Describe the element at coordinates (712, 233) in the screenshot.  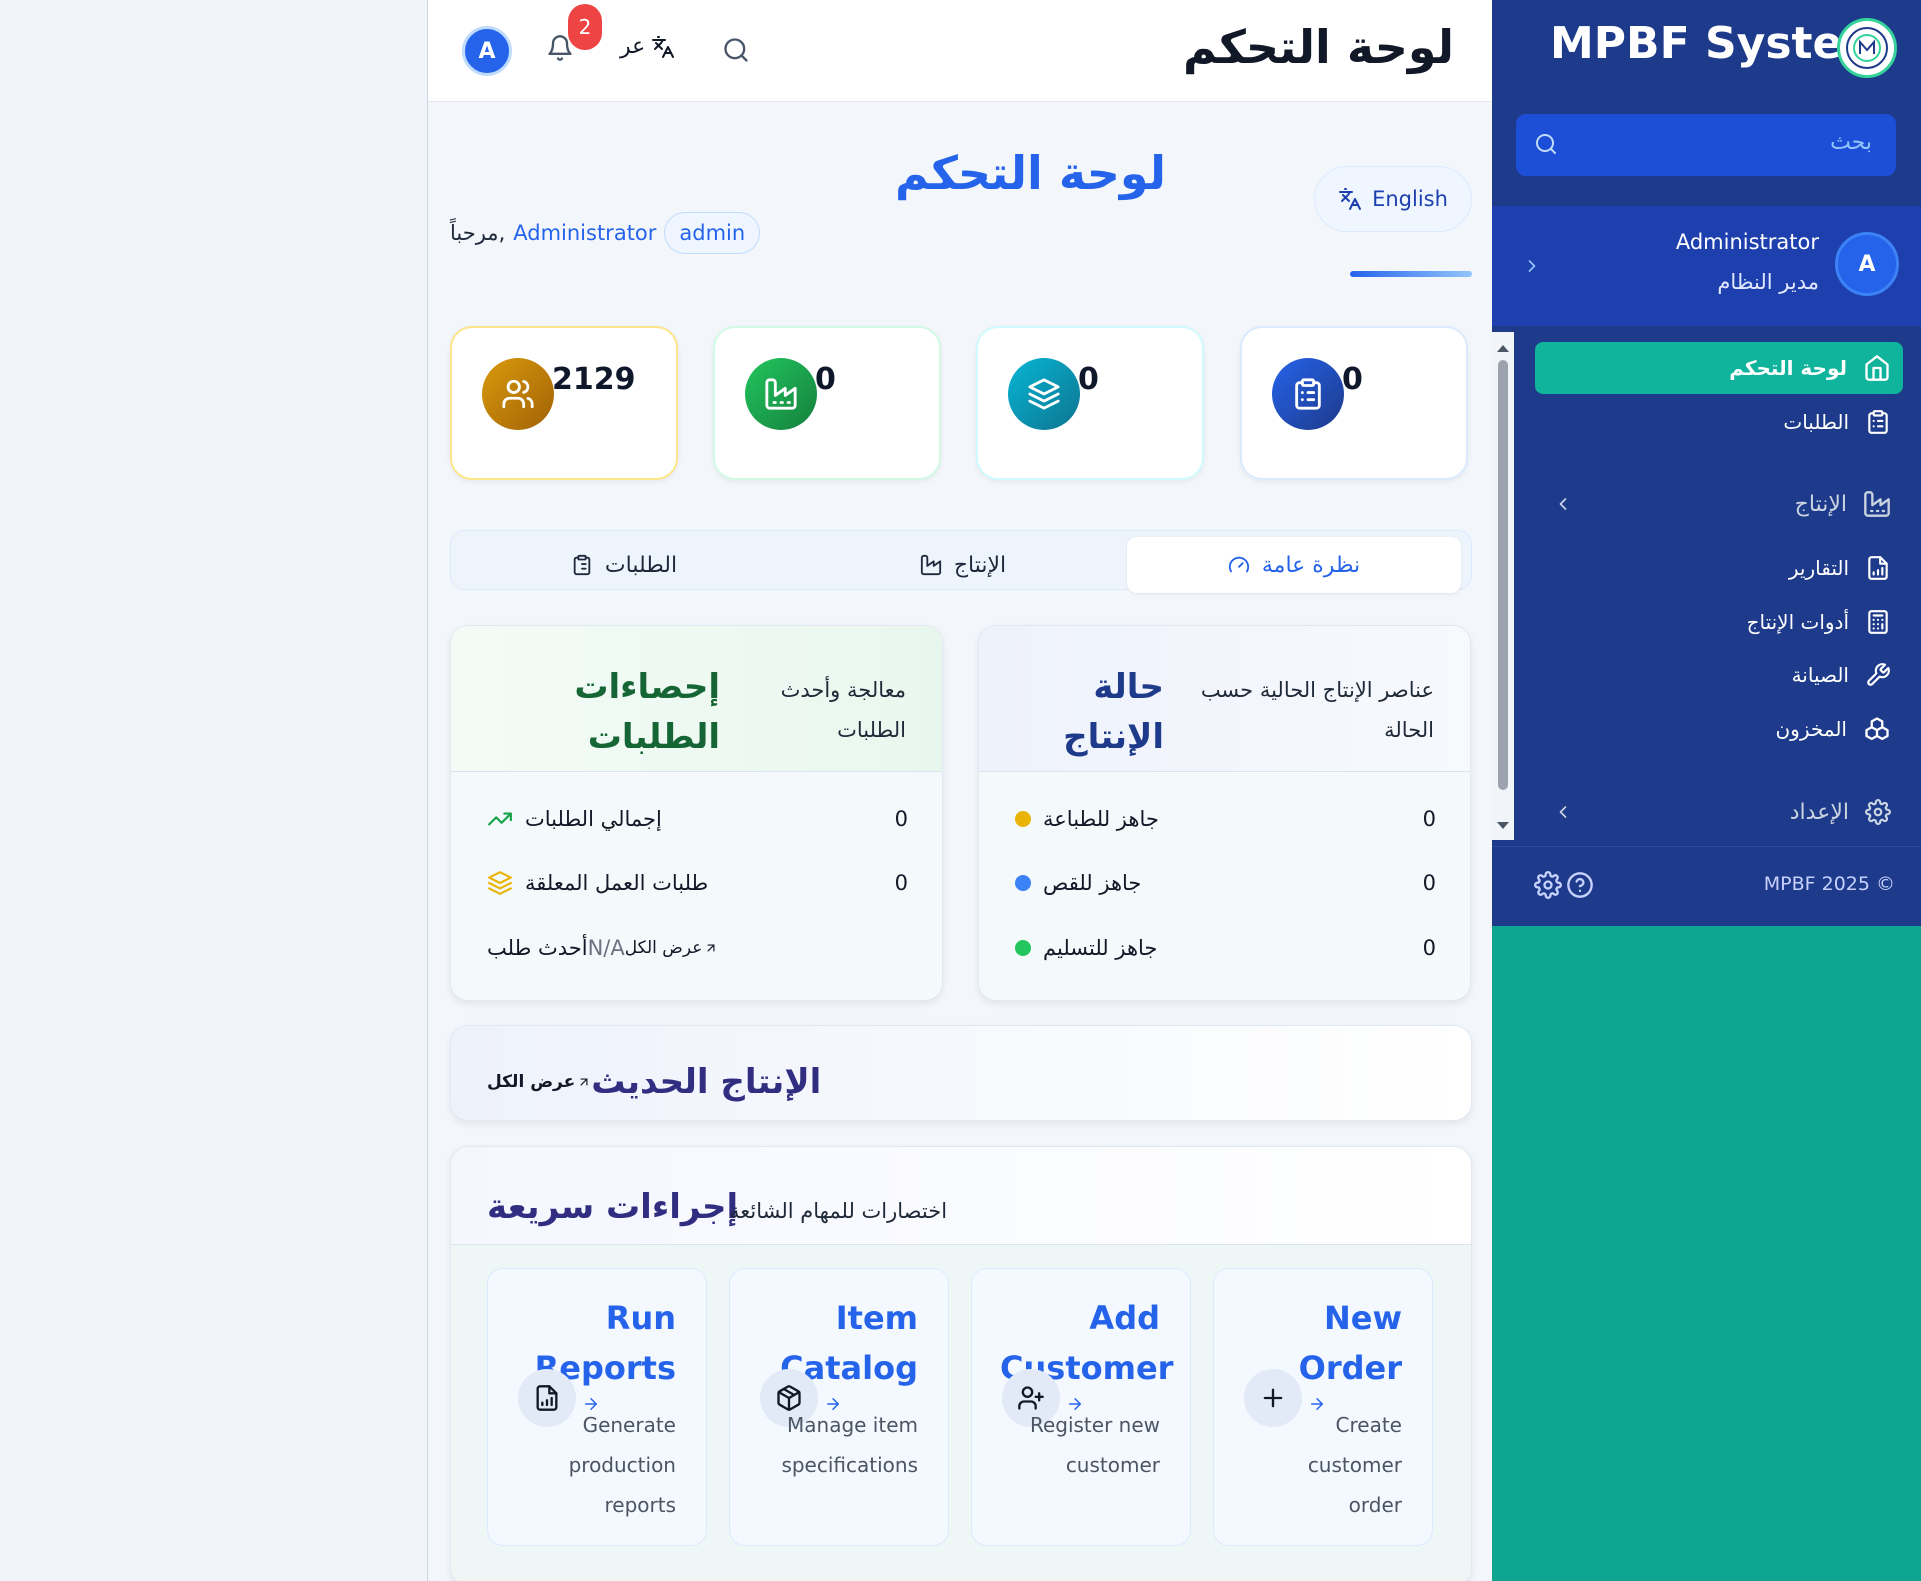
I see `role-badge: admin` at that location.